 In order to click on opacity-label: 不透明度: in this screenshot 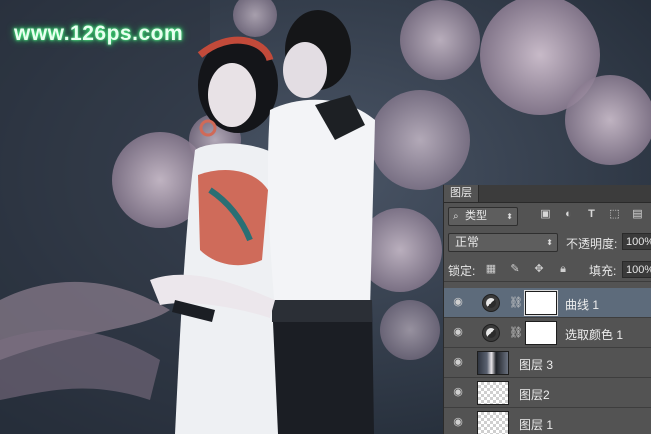, I will do `click(592, 244)`.